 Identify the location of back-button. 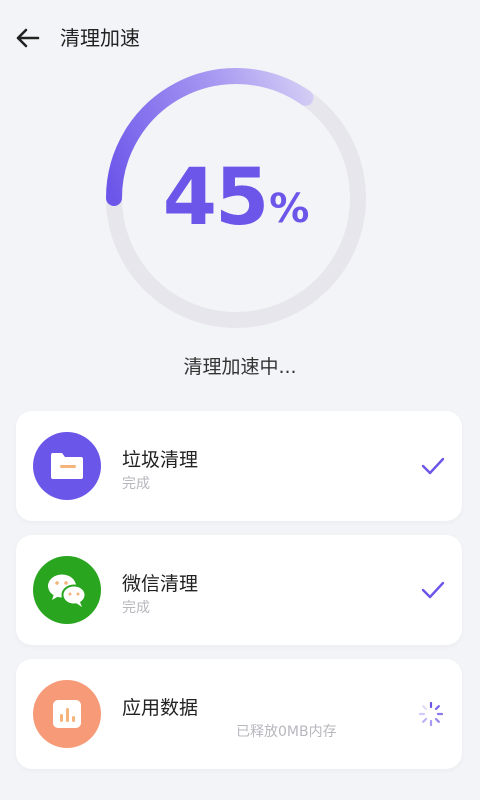
(28, 38).